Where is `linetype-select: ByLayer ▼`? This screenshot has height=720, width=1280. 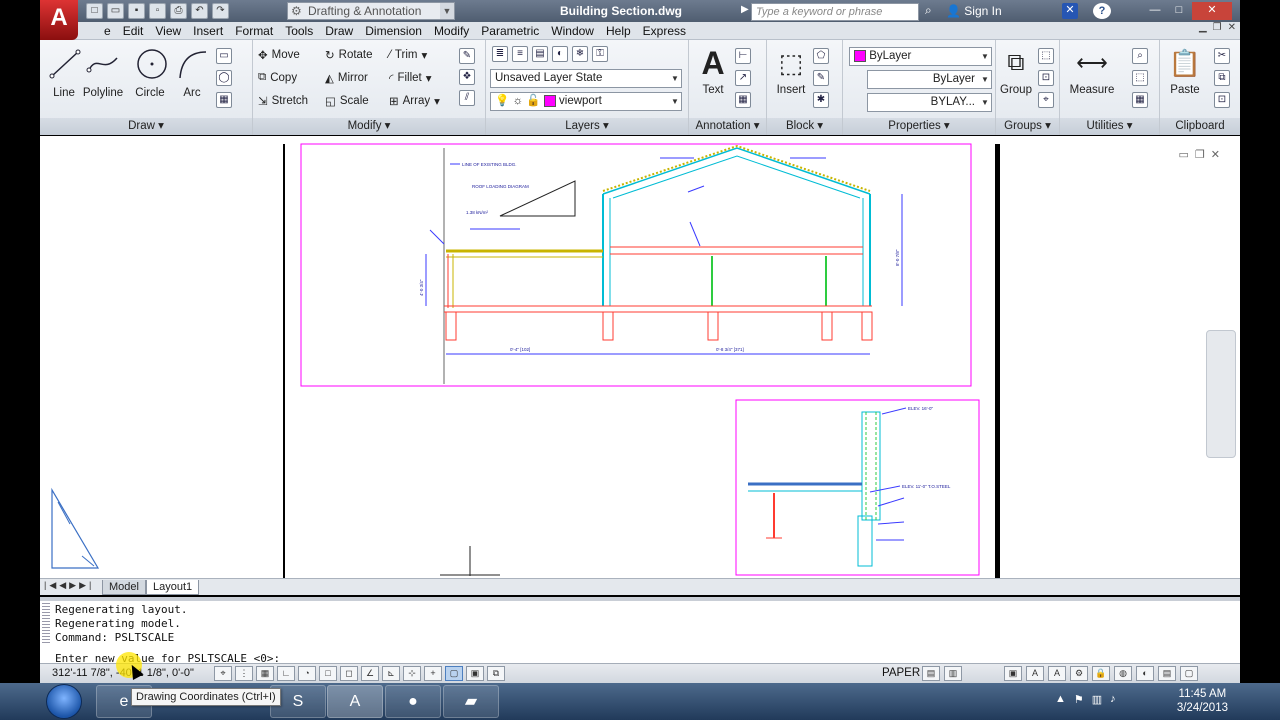
linetype-select: ByLayer ▼ is located at coordinates (929, 79).